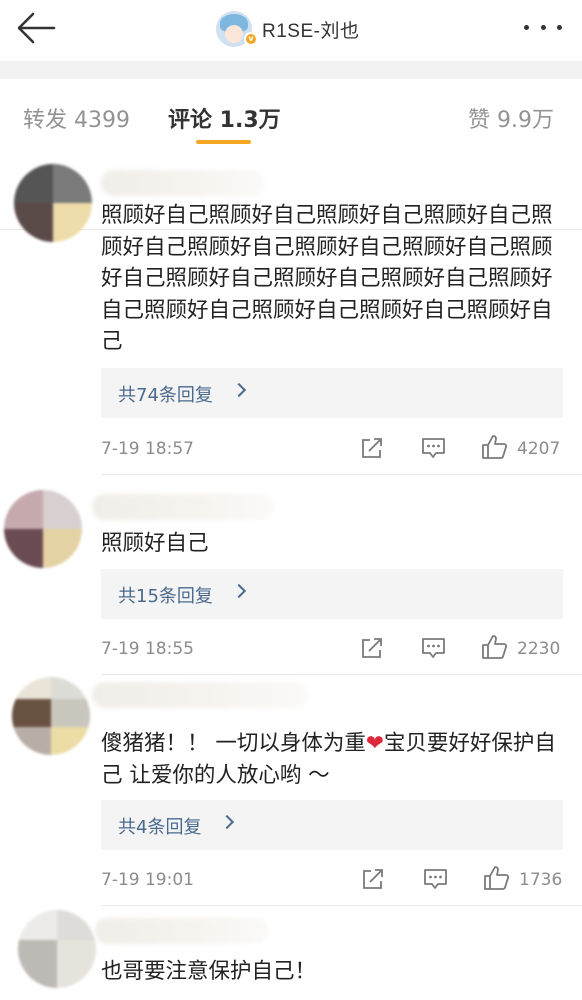 The width and height of the screenshot is (582, 1000). What do you see at coordinates (332, 594) in the screenshot?
I see `replies-link: 共15条回复` at bounding box center [332, 594].